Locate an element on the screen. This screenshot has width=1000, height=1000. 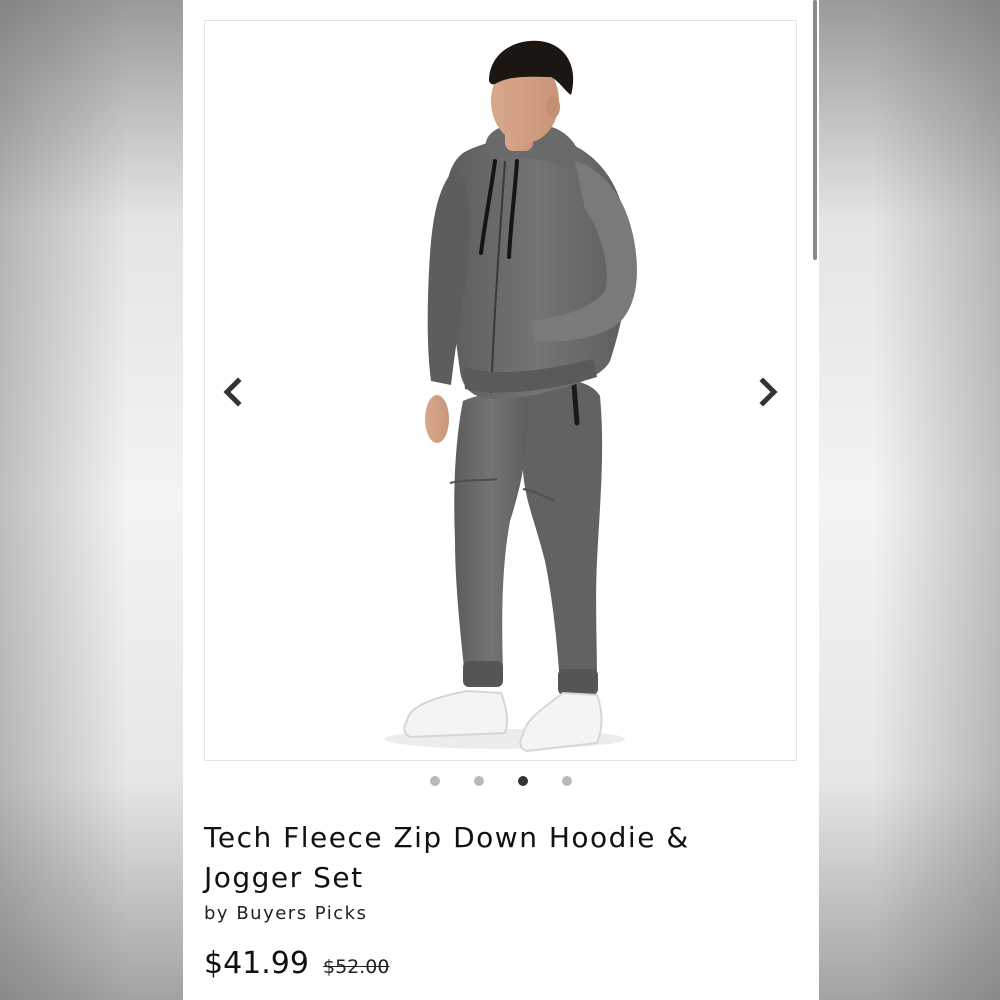
product-brand-line: by Buyers Picks is located at coordinates (285, 913).